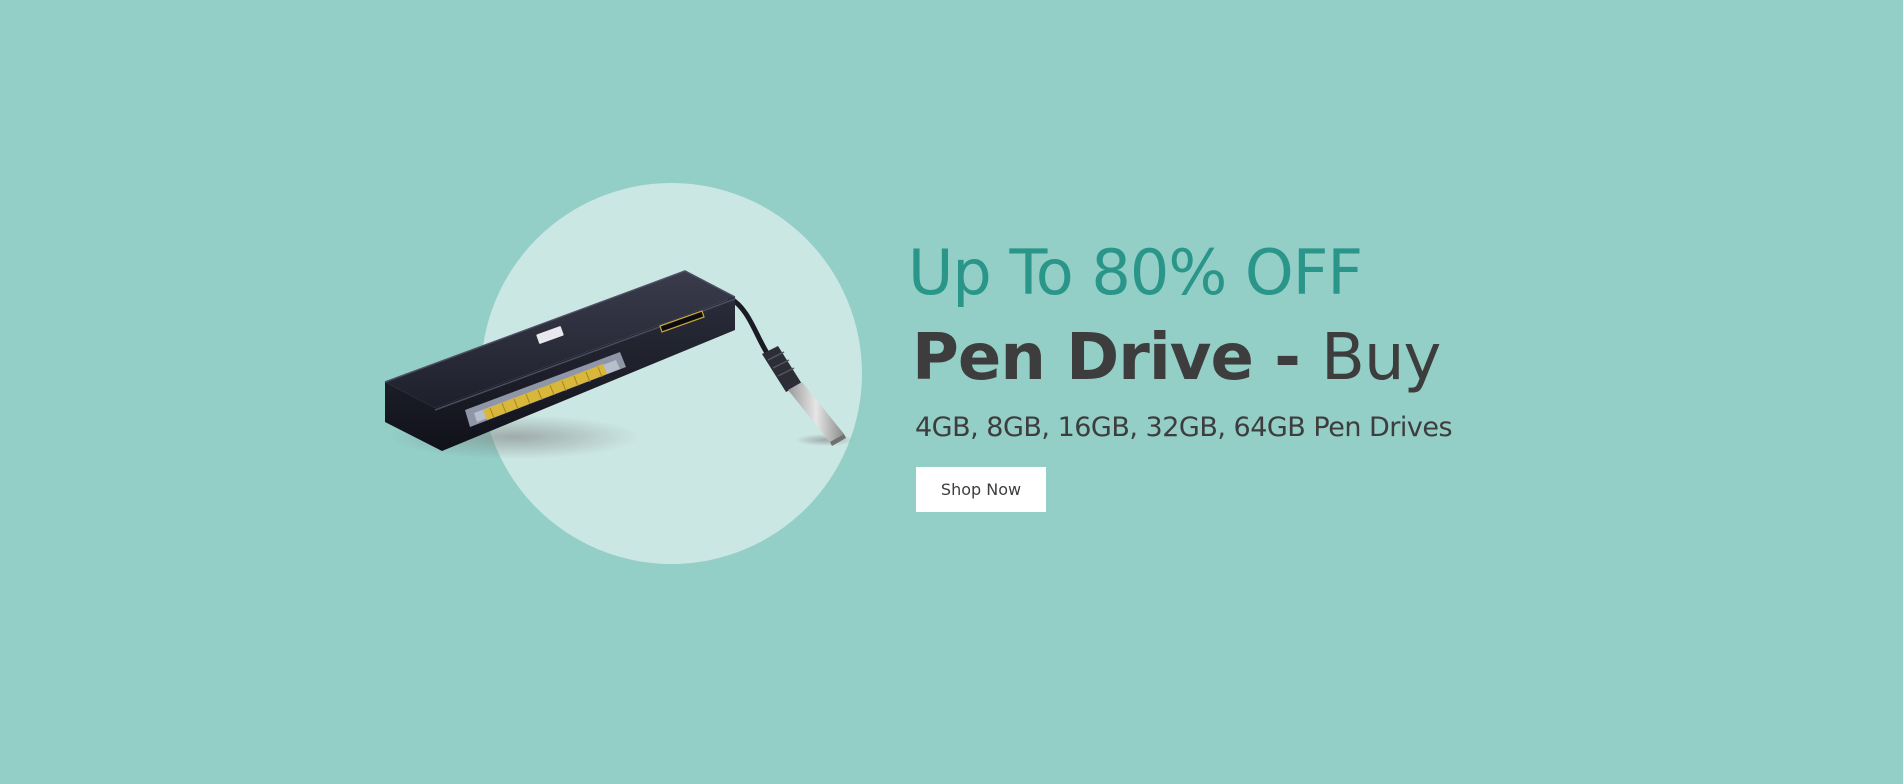  I want to click on product-headline: Pen Drive - Buy, so click(1176, 358).